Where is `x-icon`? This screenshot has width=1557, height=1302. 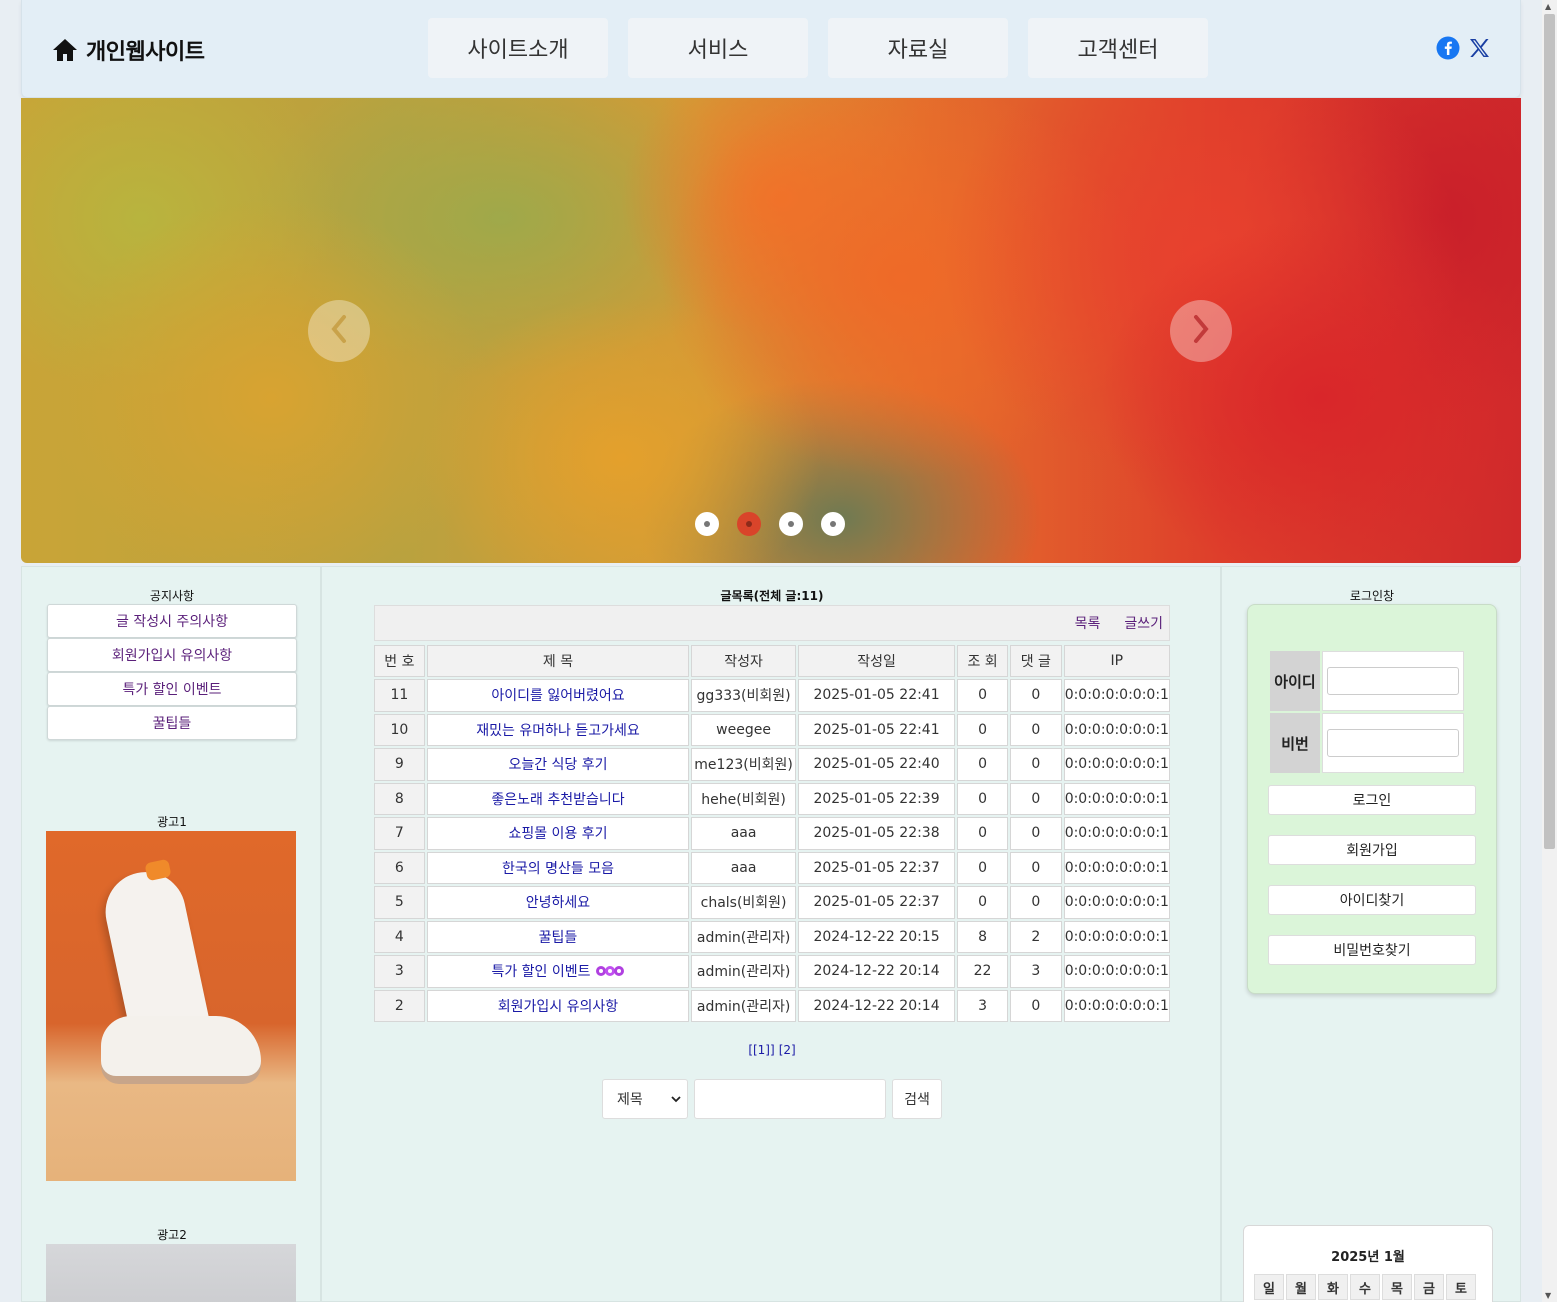 x-icon is located at coordinates (1479, 50).